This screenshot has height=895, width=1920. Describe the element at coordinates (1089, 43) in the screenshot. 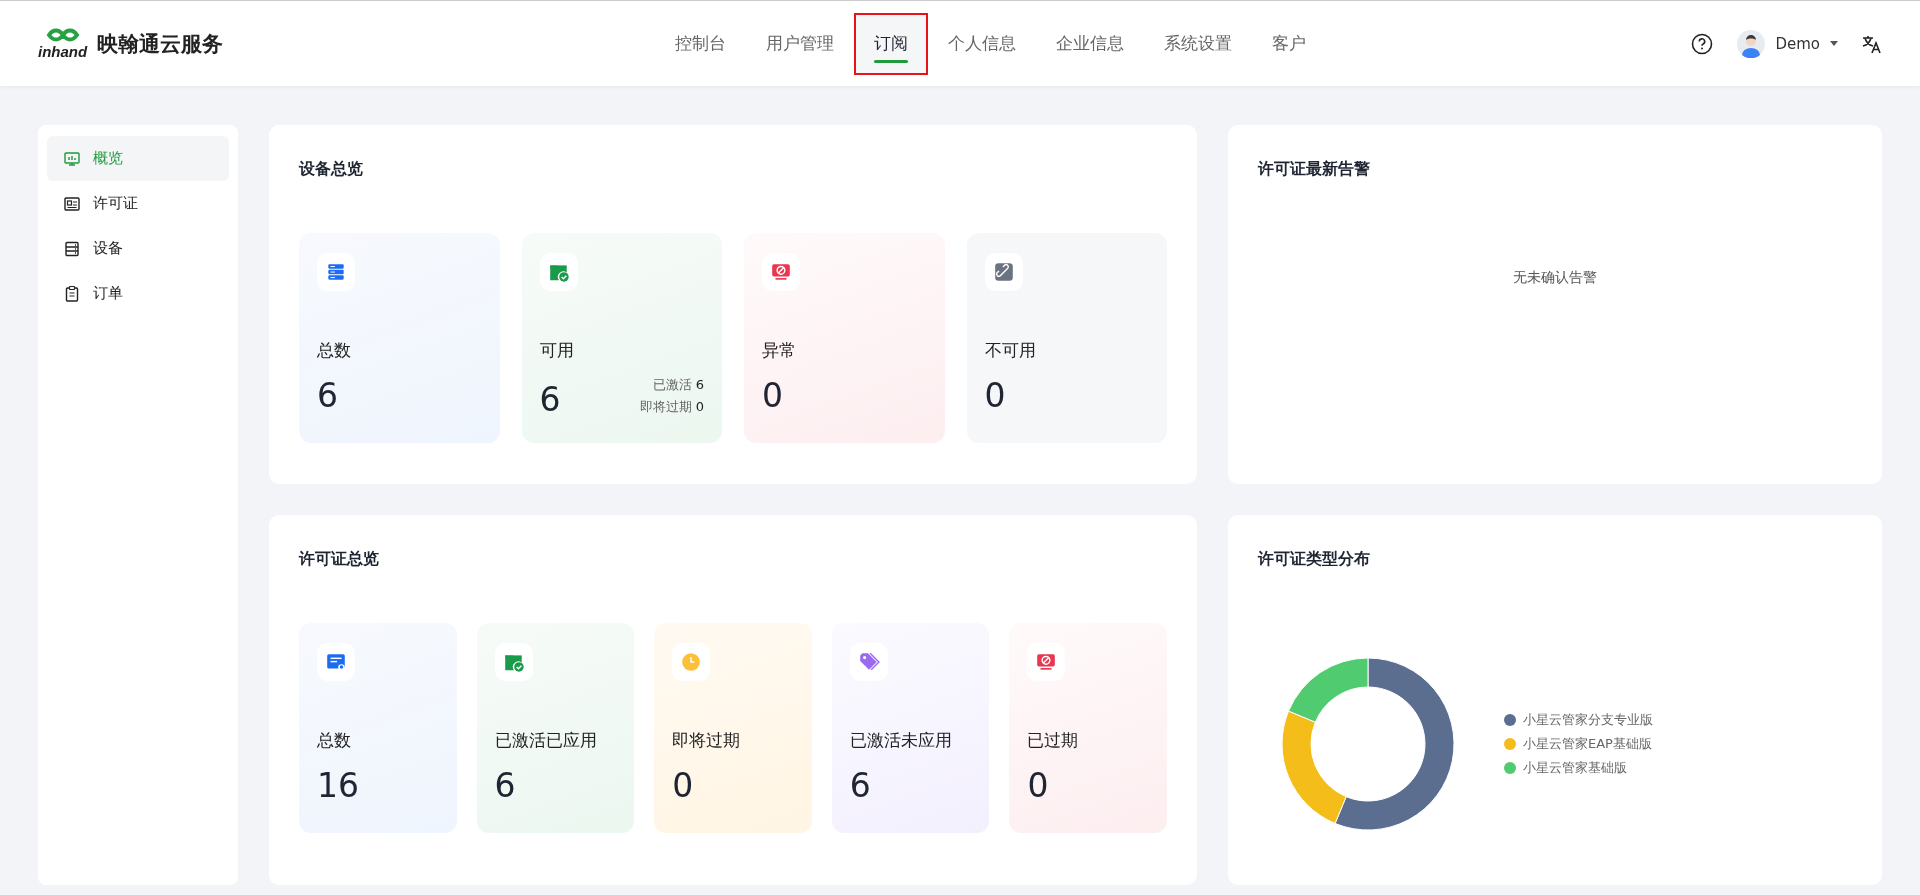

I see `nav-tab: 企业信息` at that location.